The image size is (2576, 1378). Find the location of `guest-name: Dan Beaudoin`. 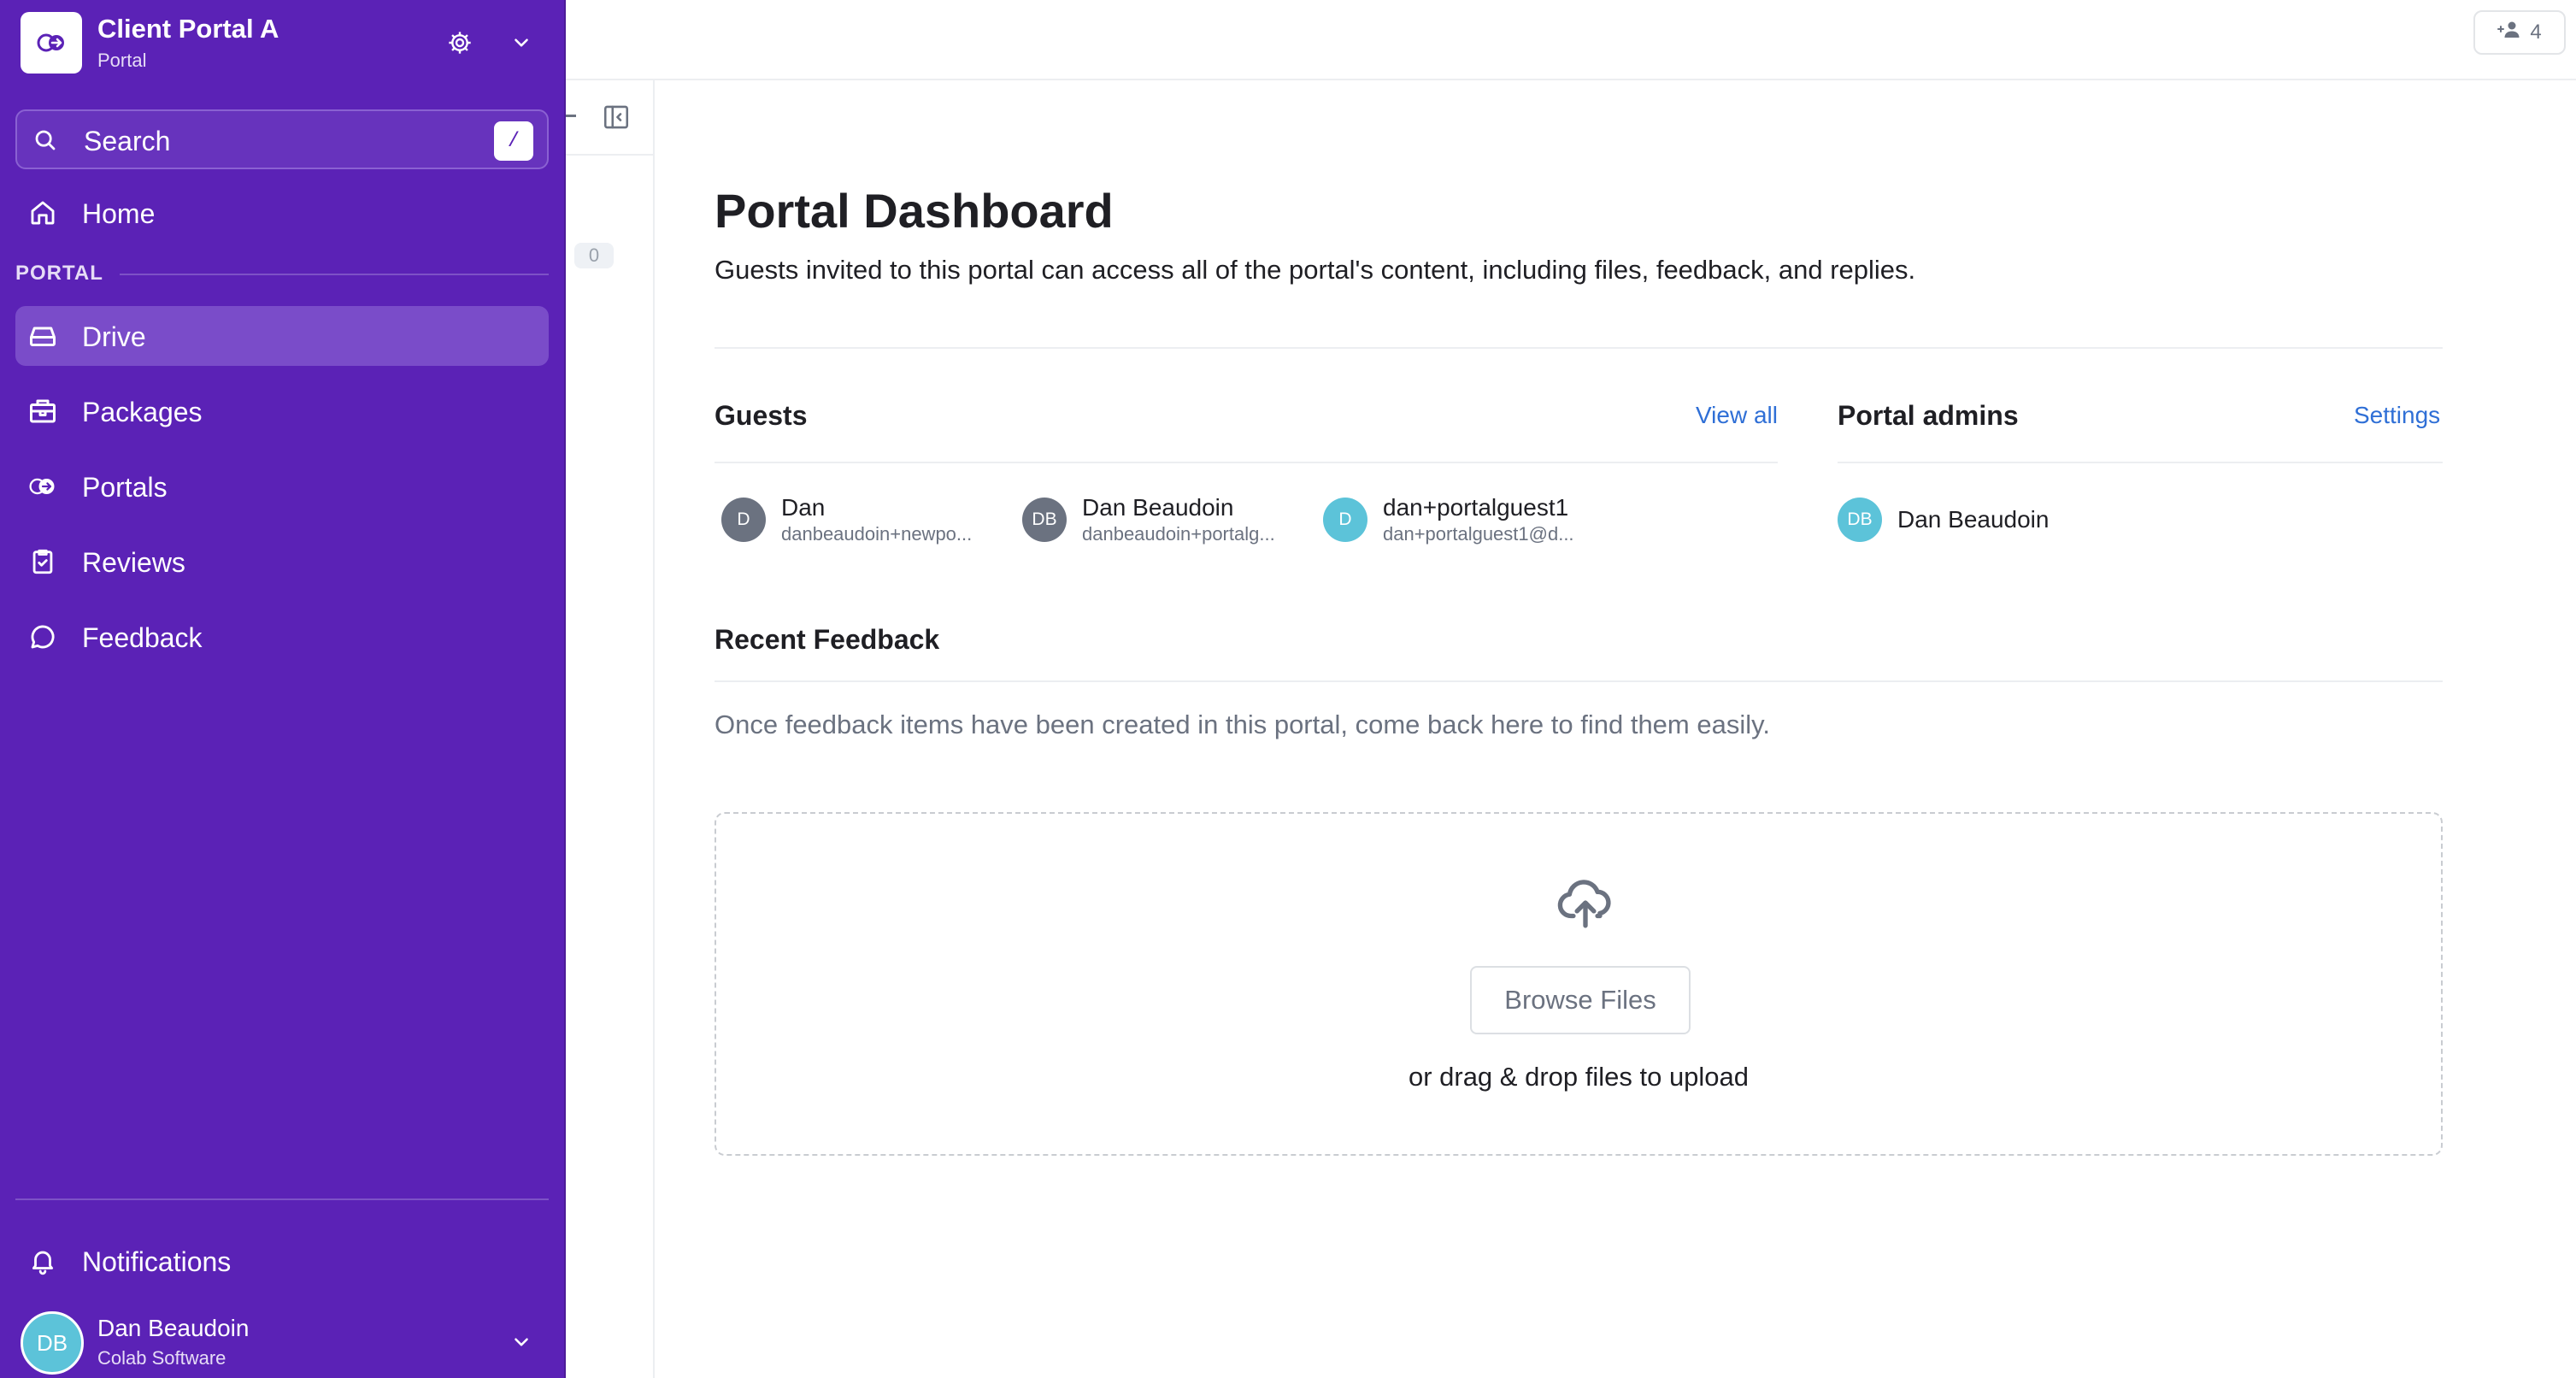

guest-name: Dan Beaudoin is located at coordinates (1158, 507).